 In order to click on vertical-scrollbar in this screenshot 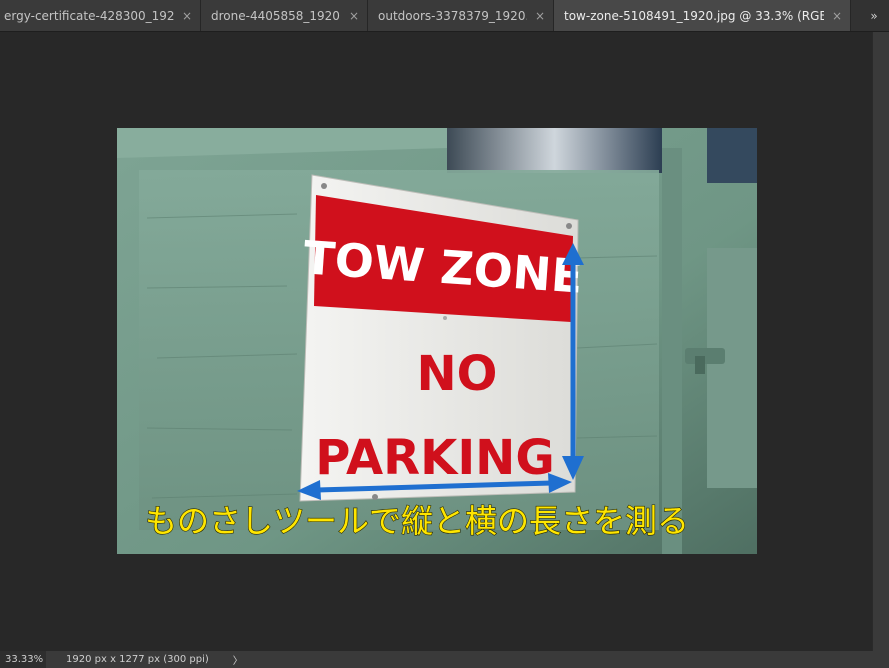, I will do `click(880, 341)`.